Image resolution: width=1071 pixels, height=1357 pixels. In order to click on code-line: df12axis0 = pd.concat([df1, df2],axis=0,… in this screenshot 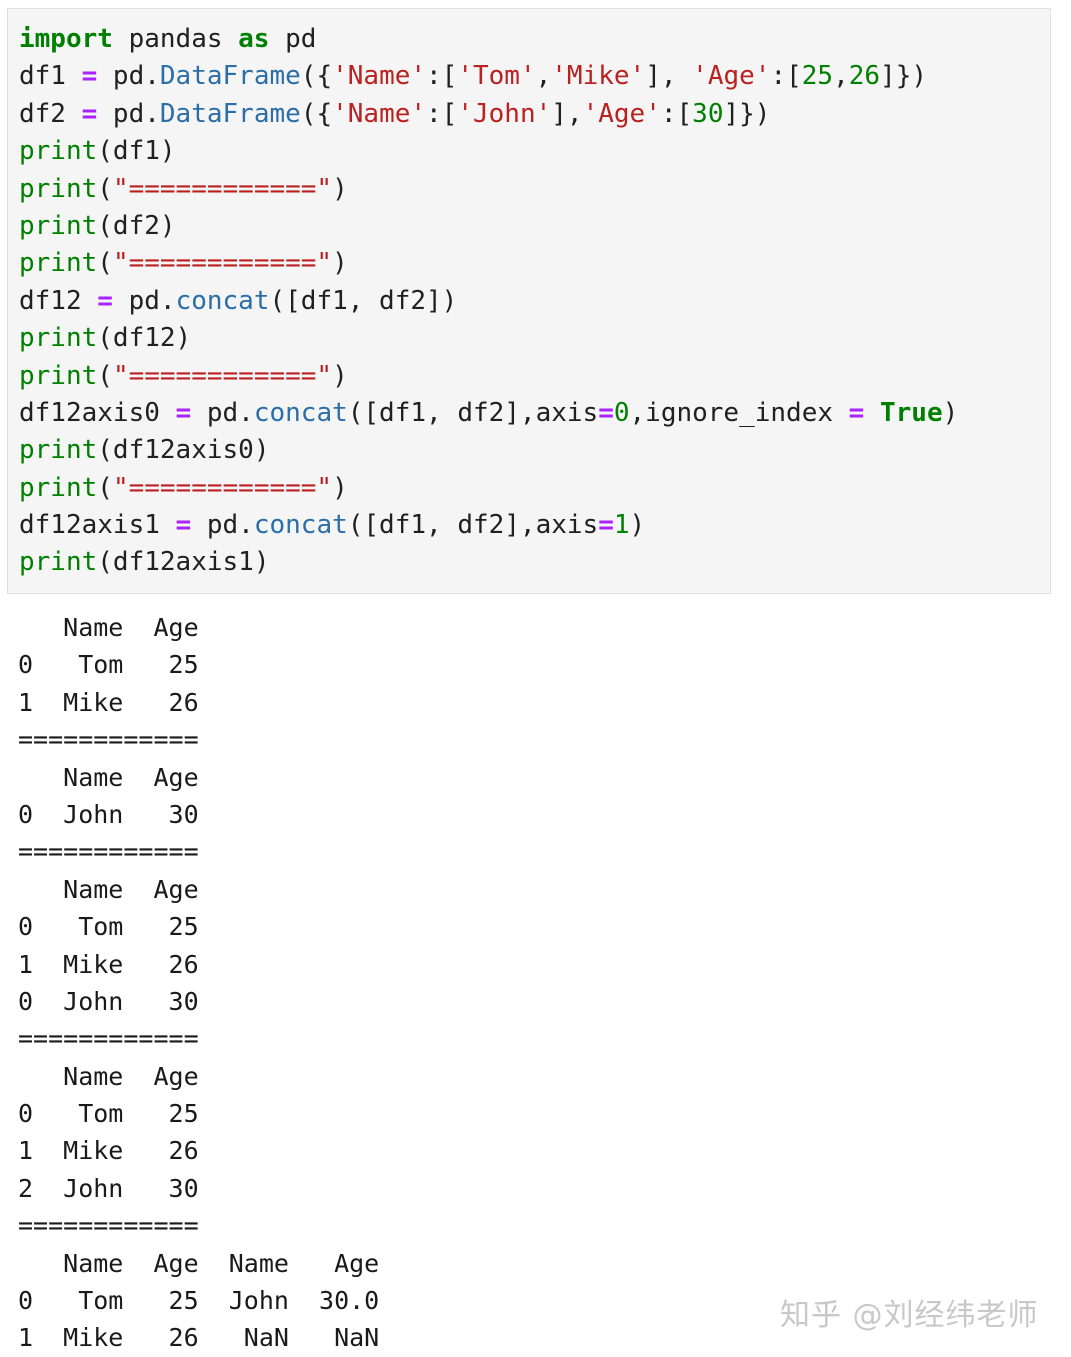, I will do `click(488, 413)`.